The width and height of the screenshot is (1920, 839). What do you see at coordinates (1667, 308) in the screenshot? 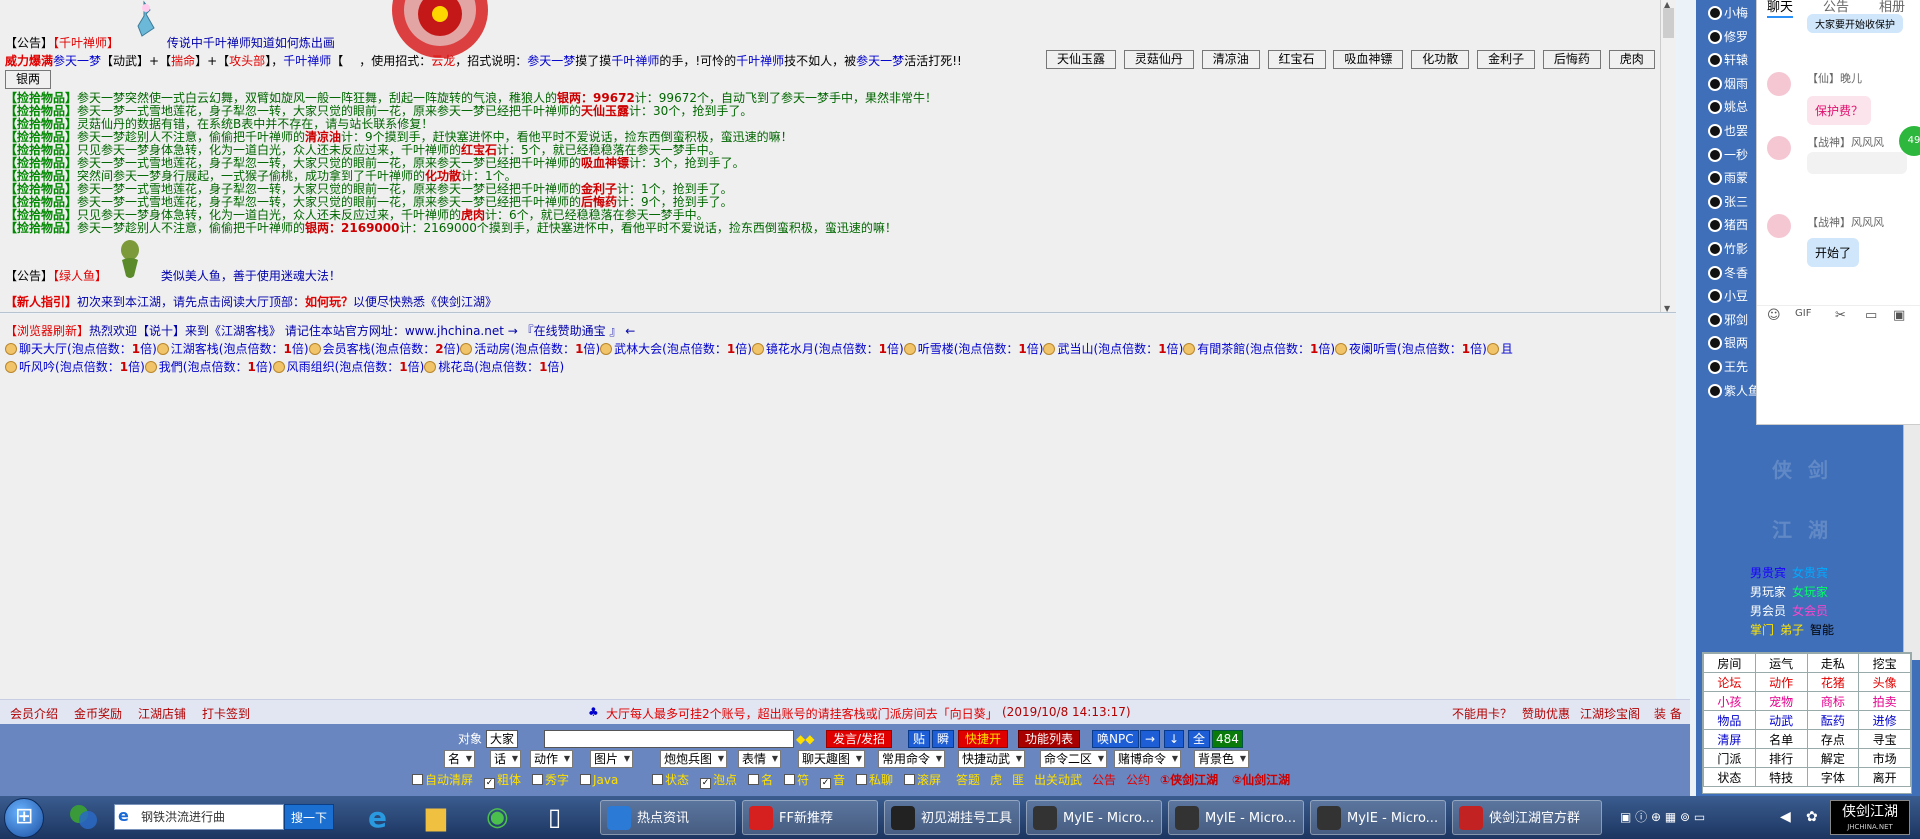
I see `scroll-down-icon: ▼` at bounding box center [1667, 308].